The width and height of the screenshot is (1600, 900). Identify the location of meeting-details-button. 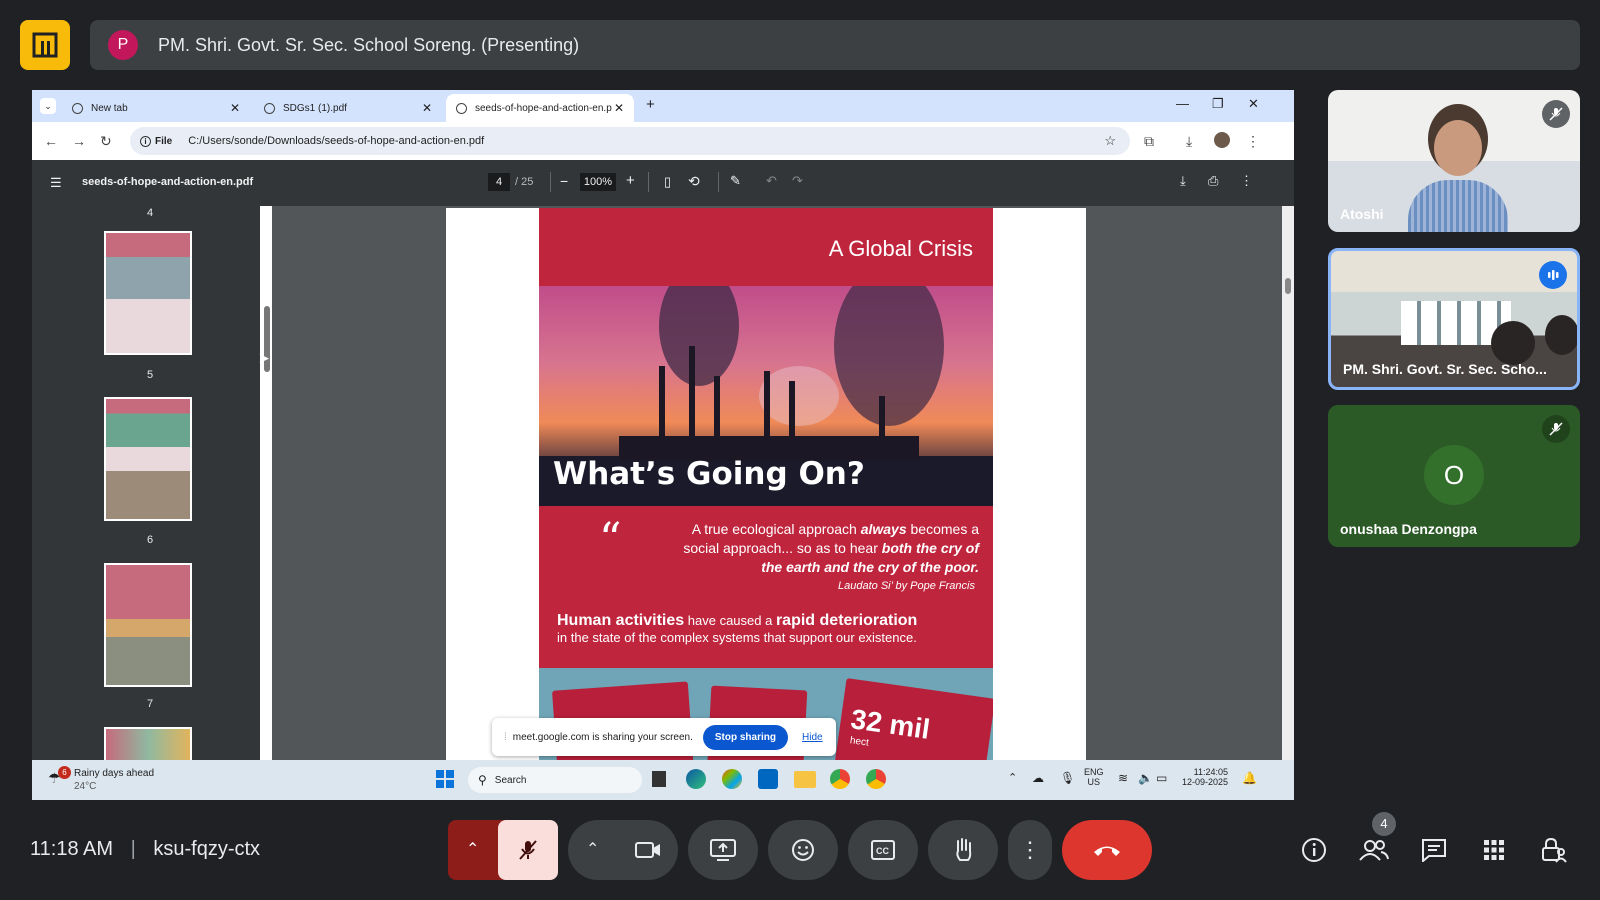
(1314, 850).